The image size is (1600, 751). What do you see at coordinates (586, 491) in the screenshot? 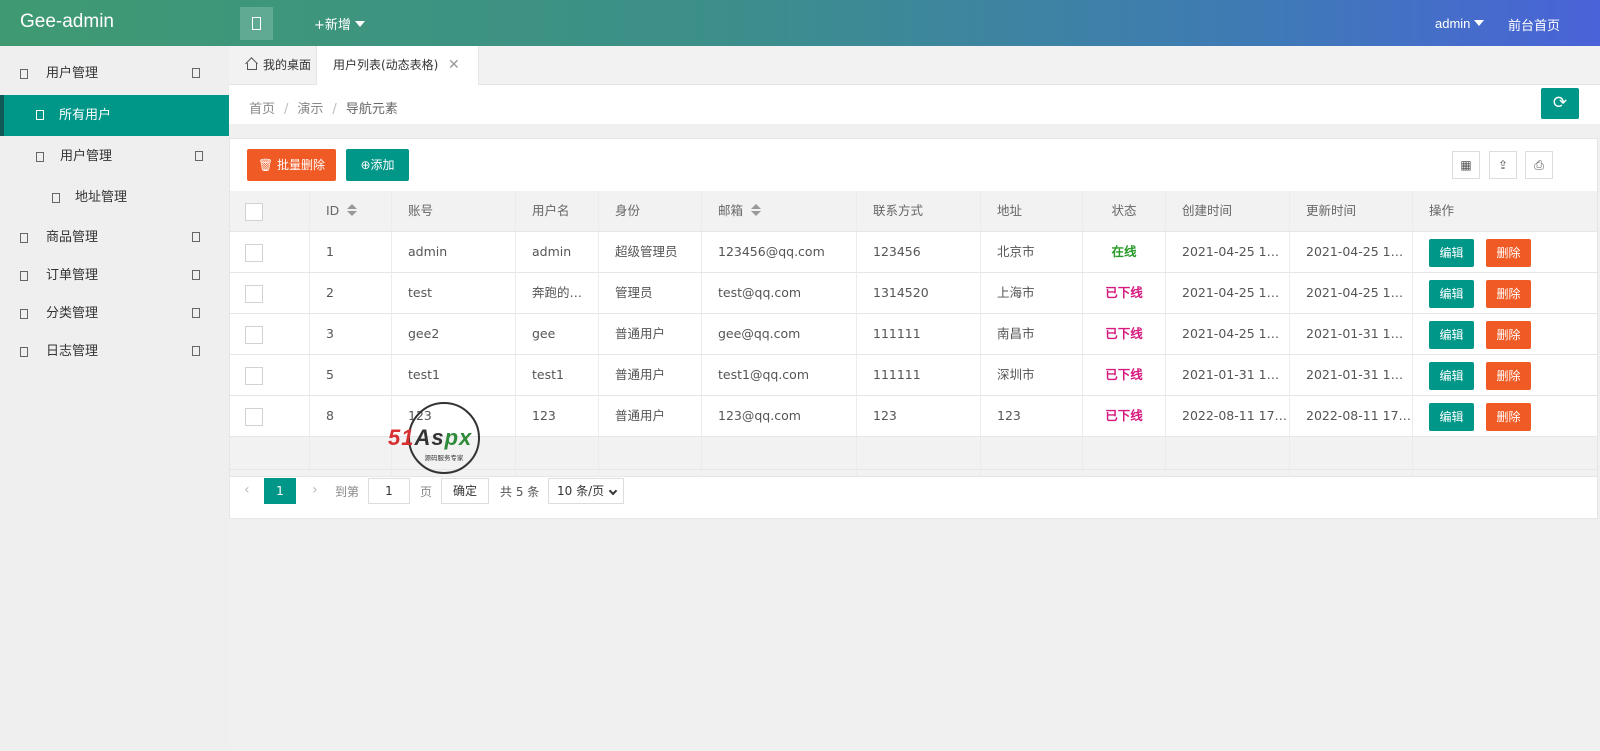
I see `page-size-select: 10 条/页` at bounding box center [586, 491].